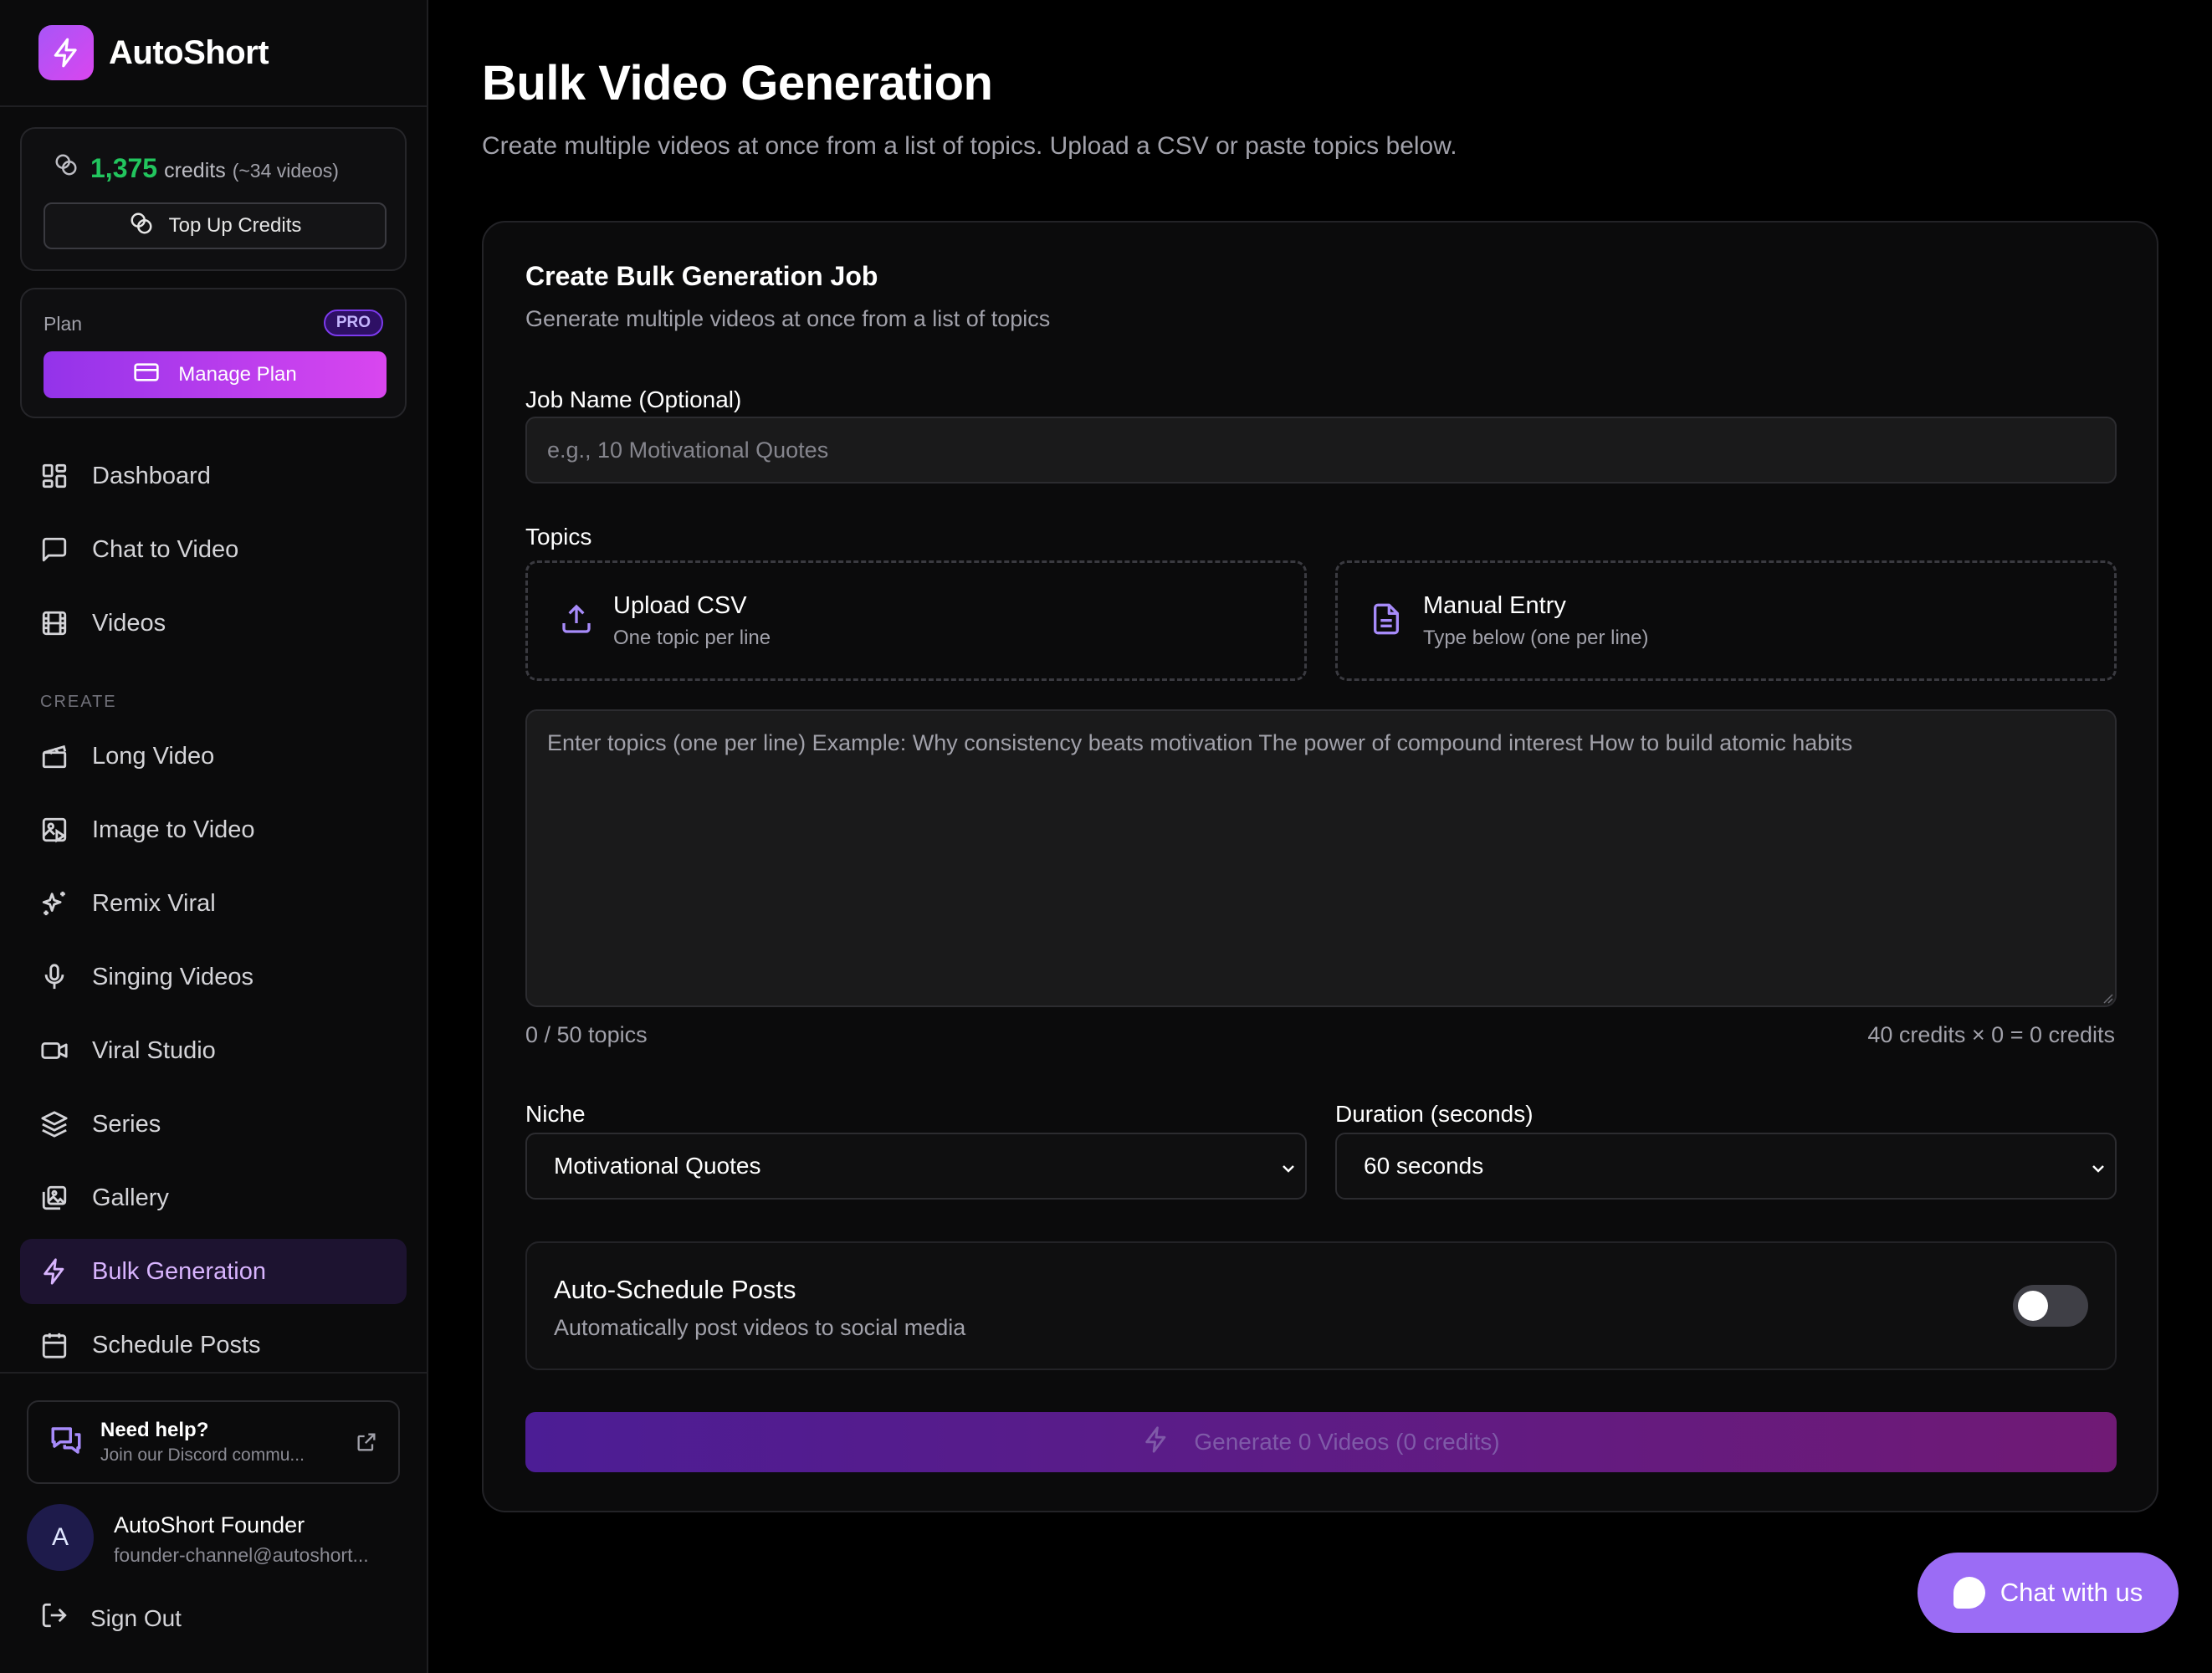 The width and height of the screenshot is (2212, 1673). Describe the element at coordinates (54, 830) in the screenshot. I see `image-play-icon` at that location.